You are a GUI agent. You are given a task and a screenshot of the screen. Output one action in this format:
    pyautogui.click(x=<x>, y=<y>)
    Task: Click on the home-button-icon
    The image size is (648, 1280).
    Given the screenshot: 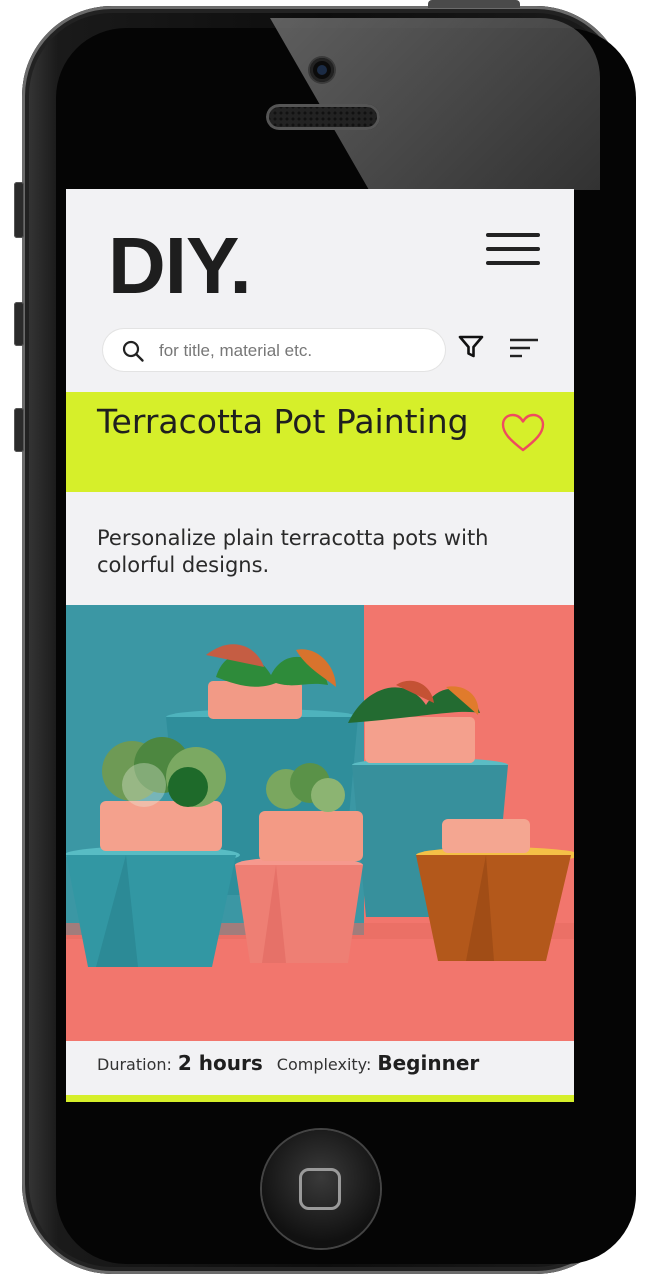 What is the action you would take?
    pyautogui.click(x=320, y=1189)
    